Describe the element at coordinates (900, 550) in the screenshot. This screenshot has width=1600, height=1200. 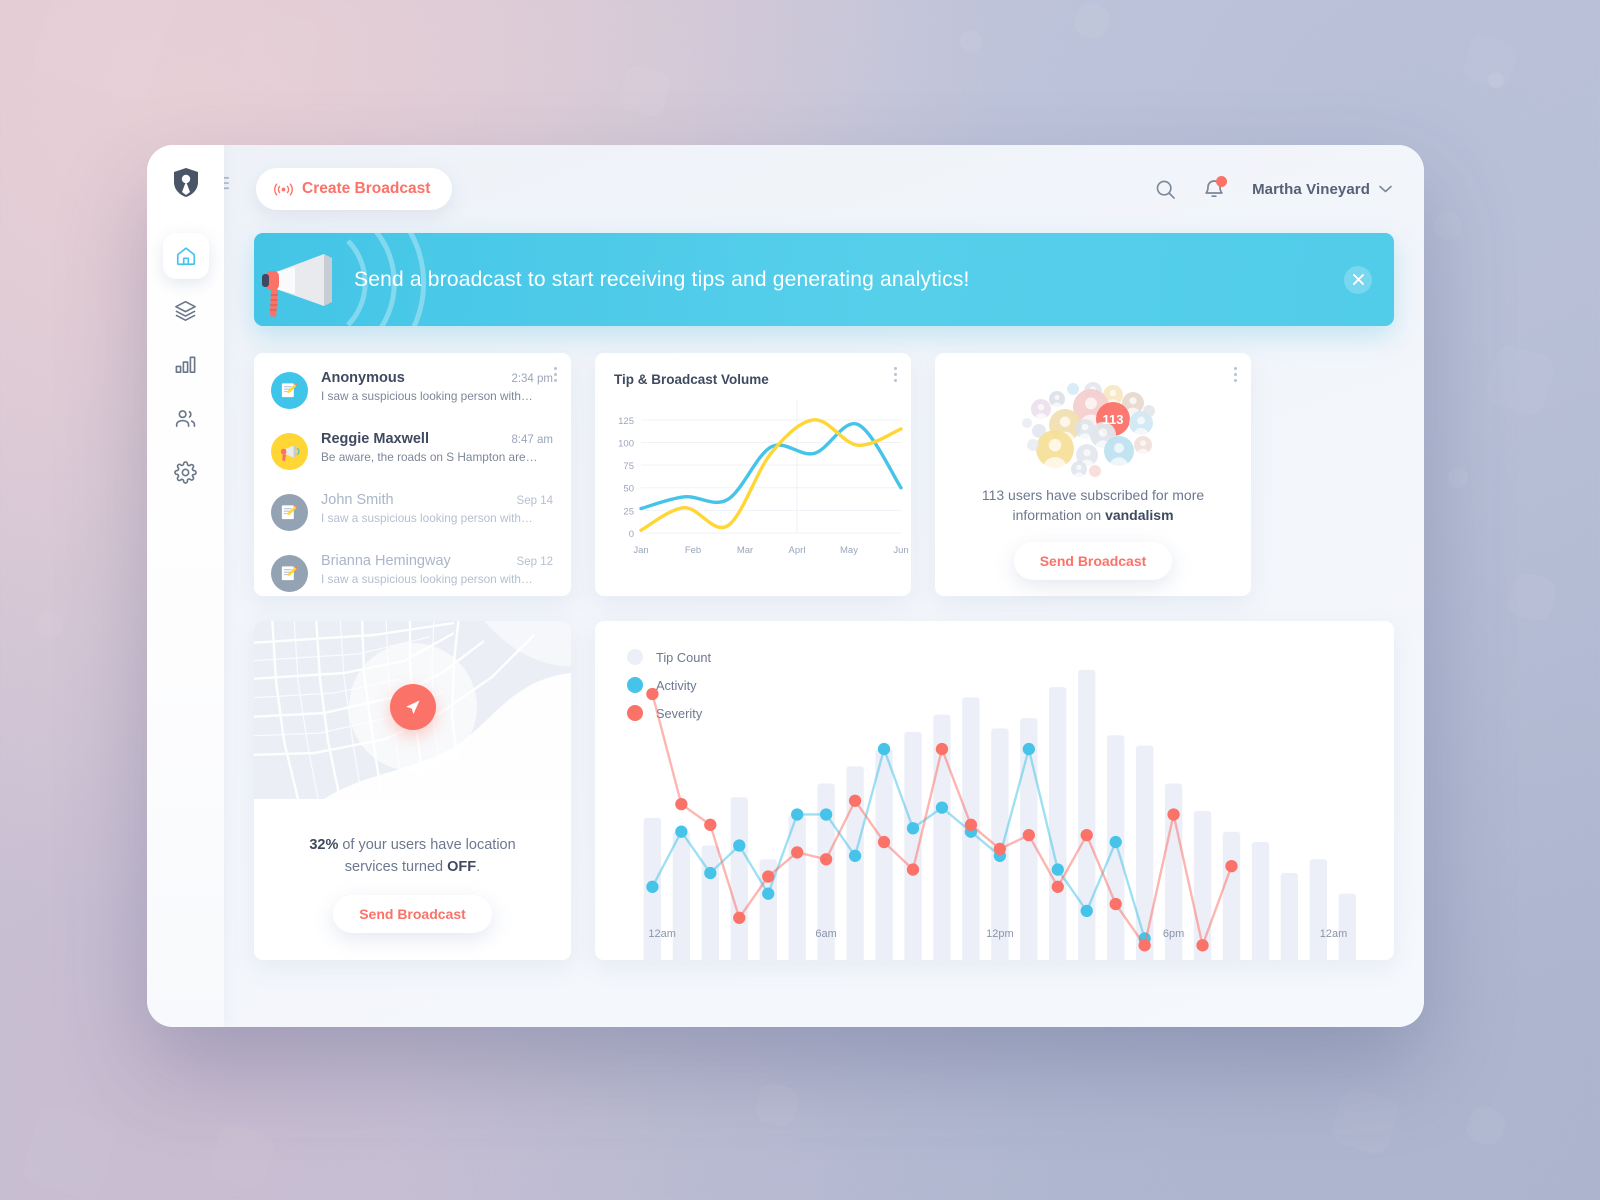
I see `volume-x-tick: Jun` at that location.